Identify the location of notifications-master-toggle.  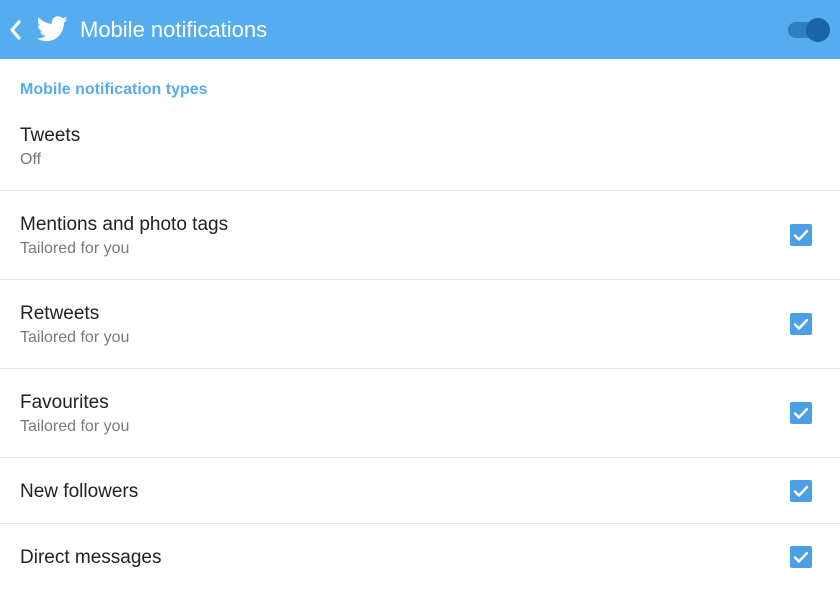
(809, 30).